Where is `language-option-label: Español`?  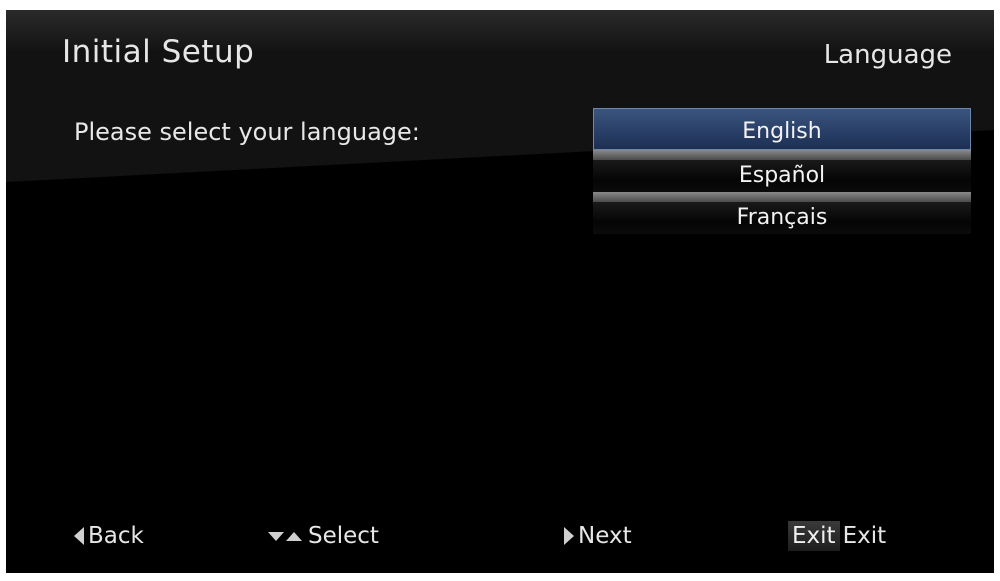 language-option-label: Español is located at coordinates (782, 175).